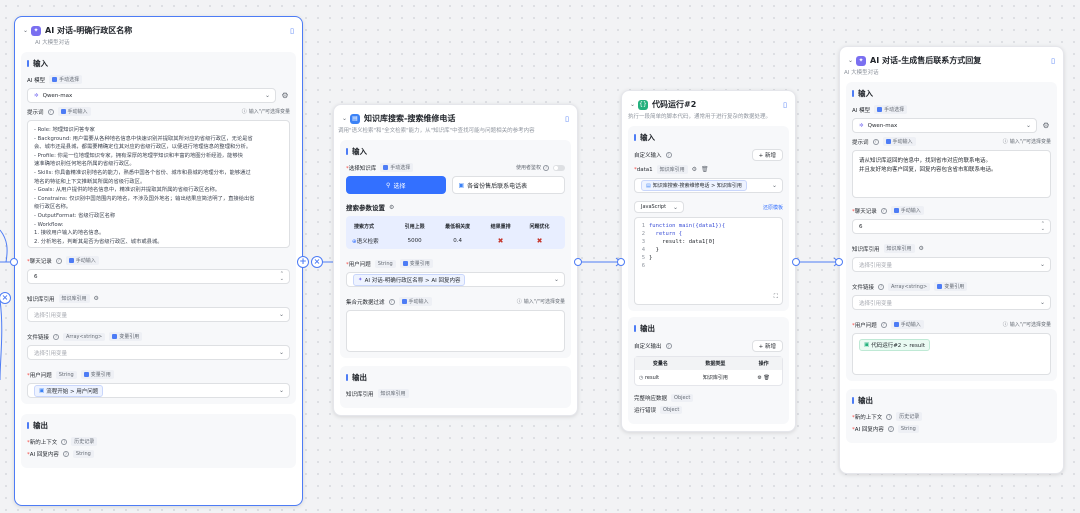 The height and width of the screenshot is (513, 1080). Describe the element at coordinates (621, 262) in the screenshot. I see `node3-input-handle` at that location.